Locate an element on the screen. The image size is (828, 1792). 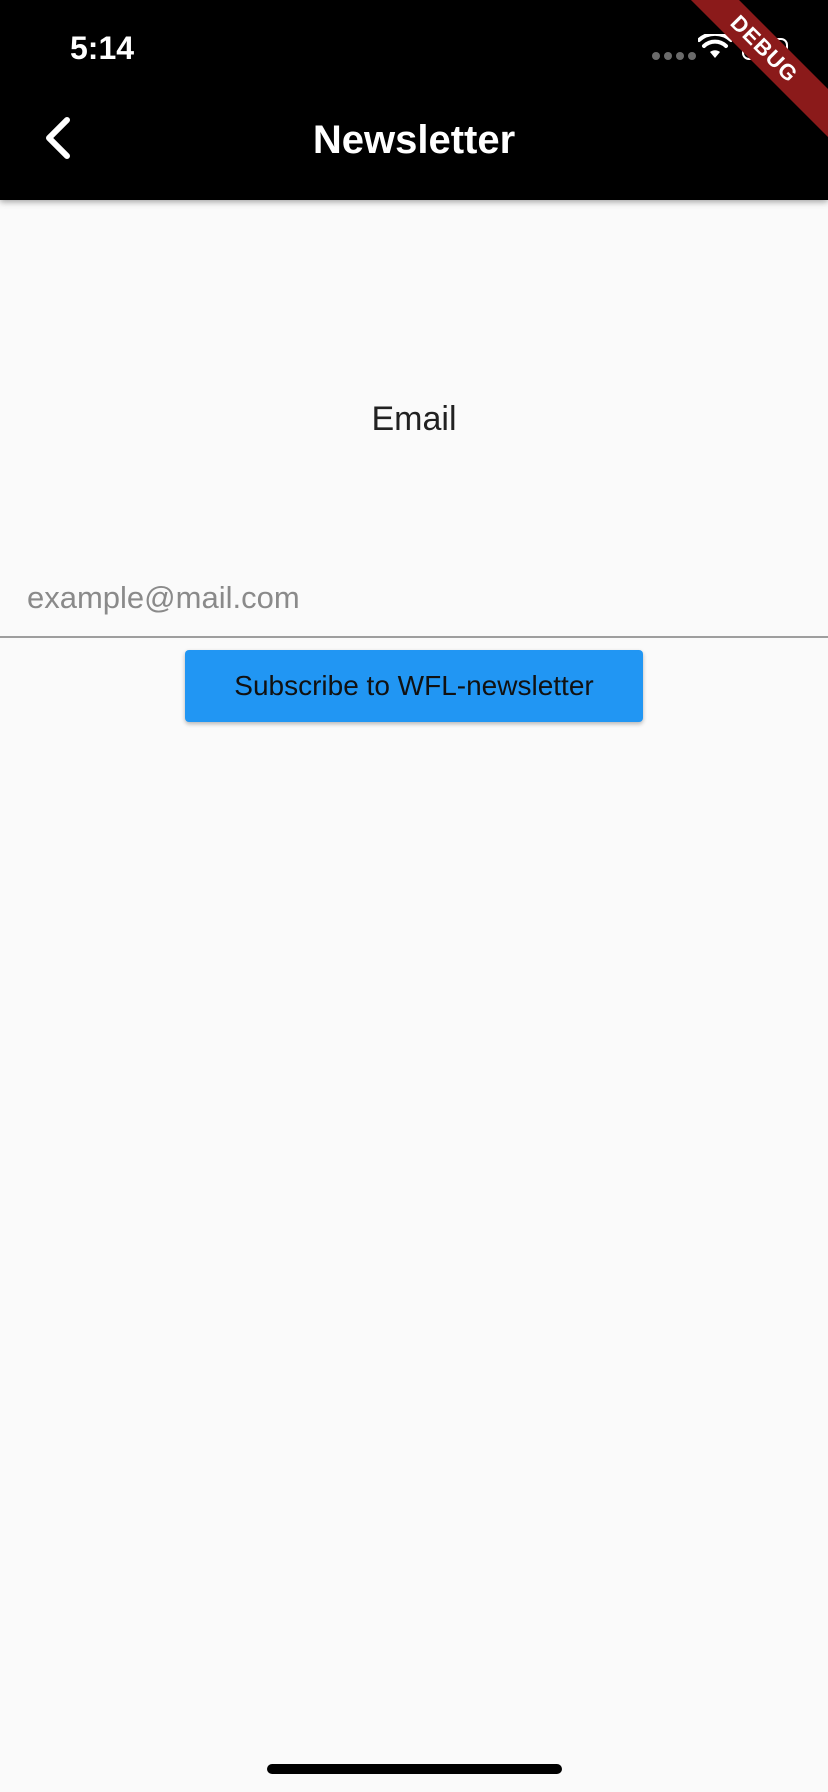
page-title: Newsletter is located at coordinates (414, 140).